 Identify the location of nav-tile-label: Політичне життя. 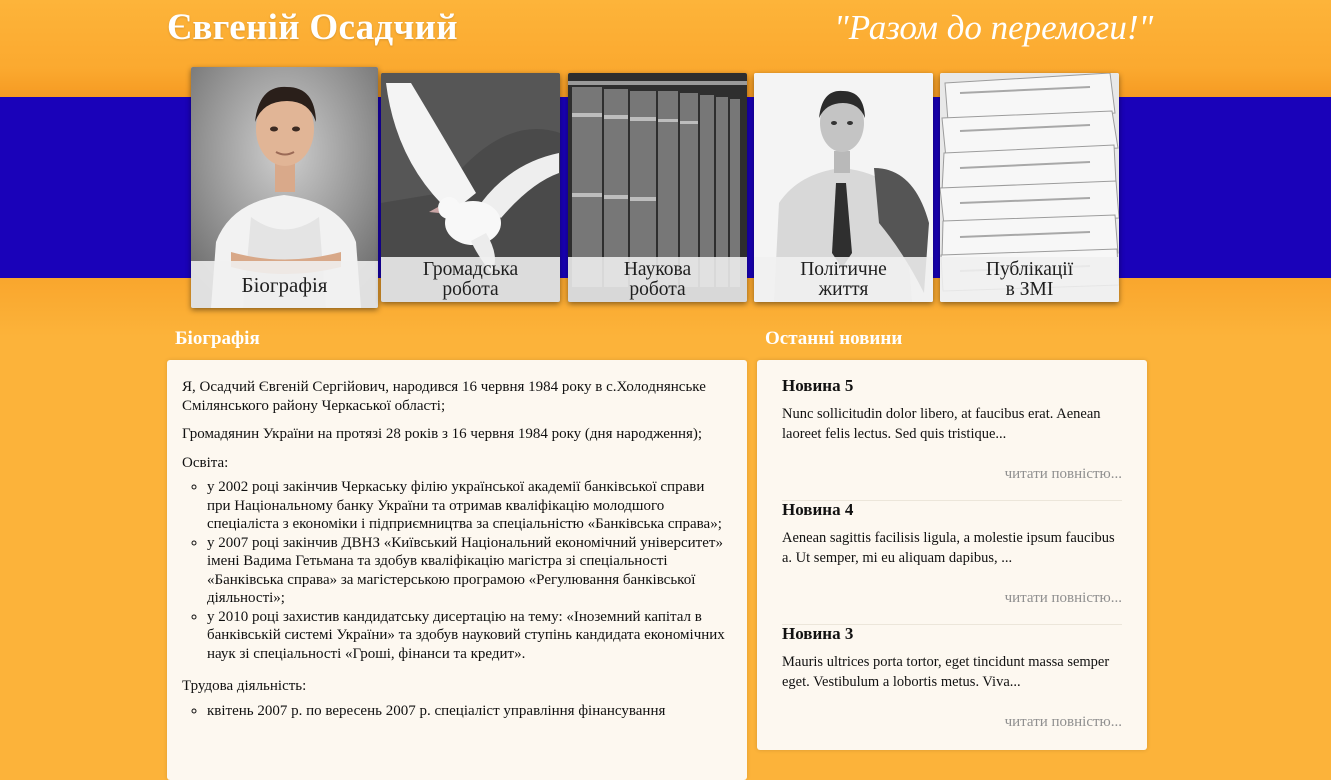
(843, 279).